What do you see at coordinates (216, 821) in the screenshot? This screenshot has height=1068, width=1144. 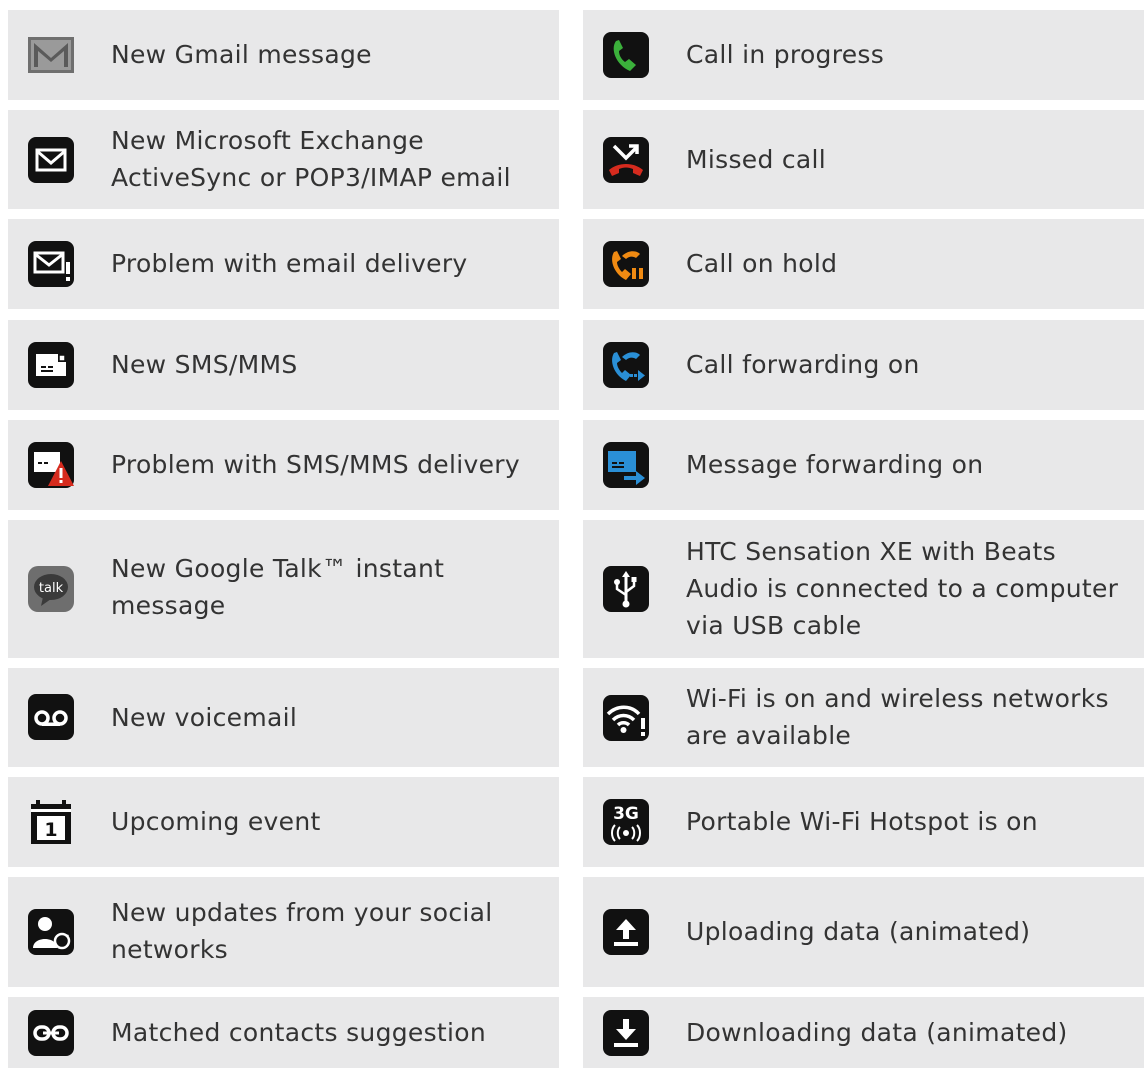 I see `notification-label: Upcoming event` at bounding box center [216, 821].